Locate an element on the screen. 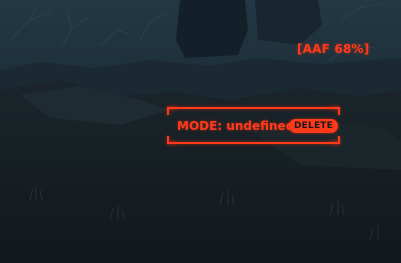 Image resolution: width=401 pixels, height=263 pixels. delete-button: DELETE is located at coordinates (313, 126).